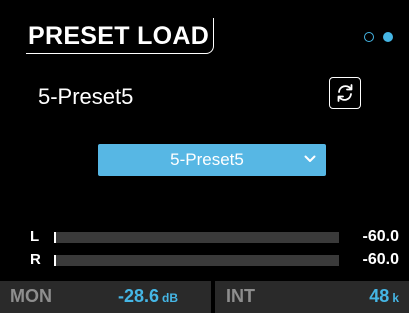  Describe the element at coordinates (31, 296) in the screenshot. I see `monitor-label: MON` at that location.